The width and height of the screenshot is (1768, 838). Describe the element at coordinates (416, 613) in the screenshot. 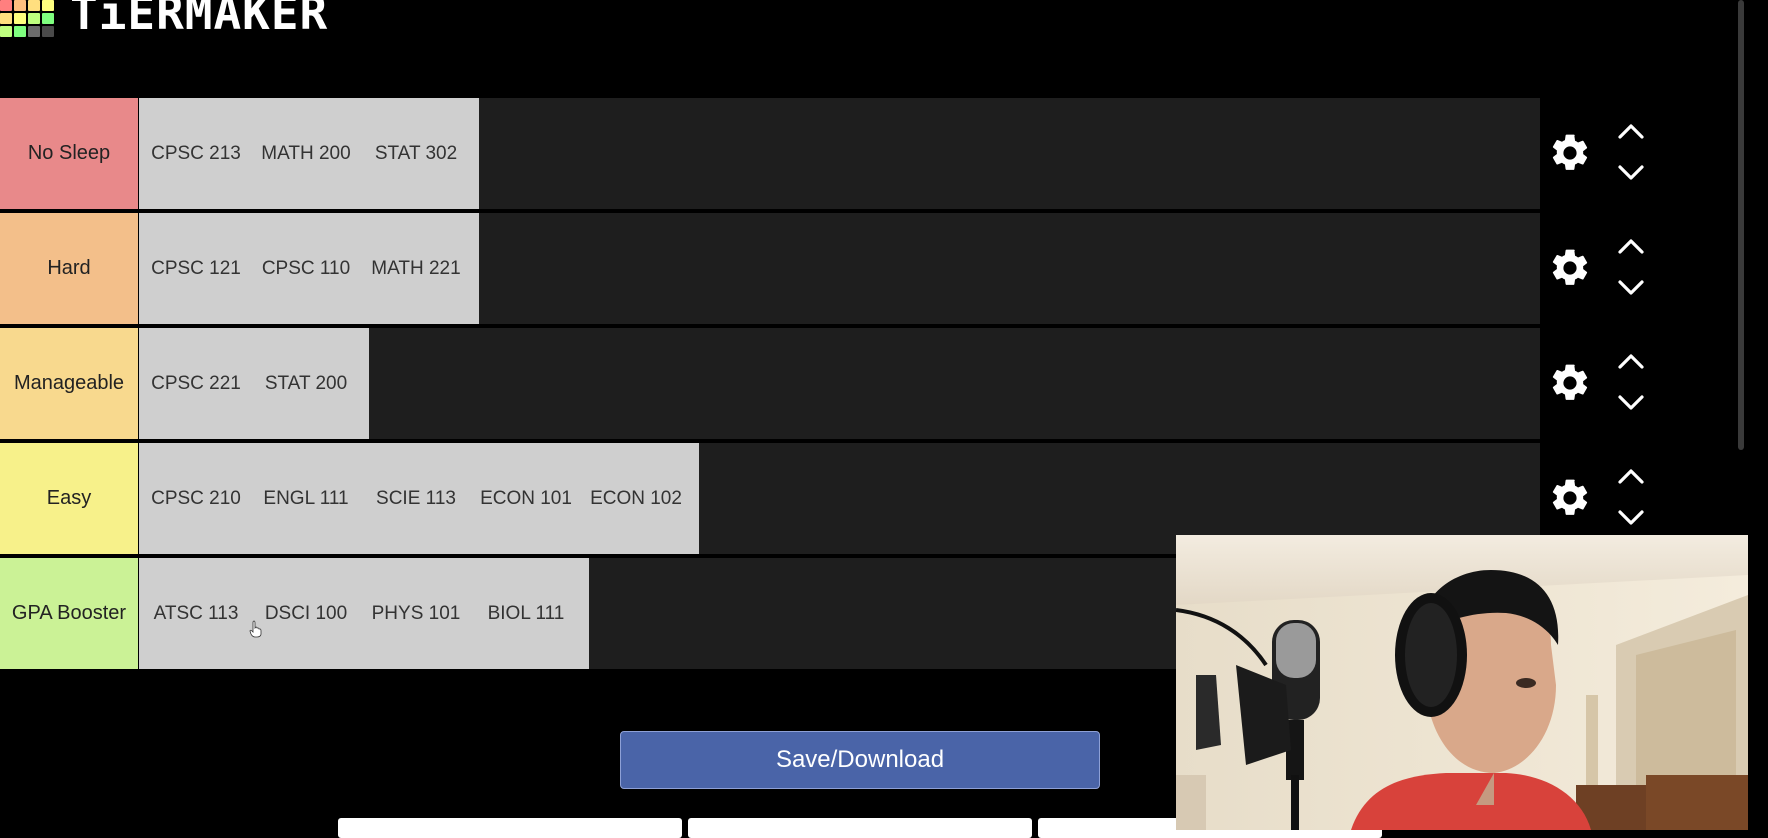

I see `tier-item: PHYS 101` at that location.